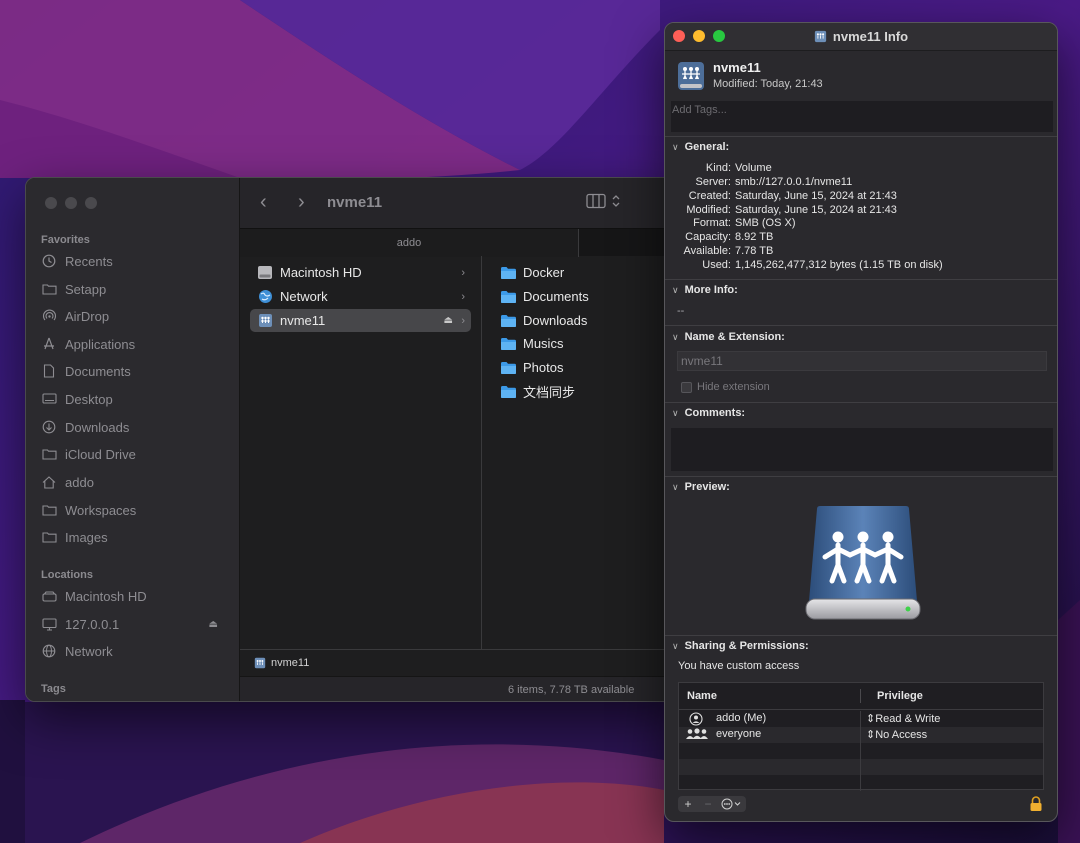 The height and width of the screenshot is (843, 1080). I want to click on sidebar-item-network: Network, so click(135, 651).